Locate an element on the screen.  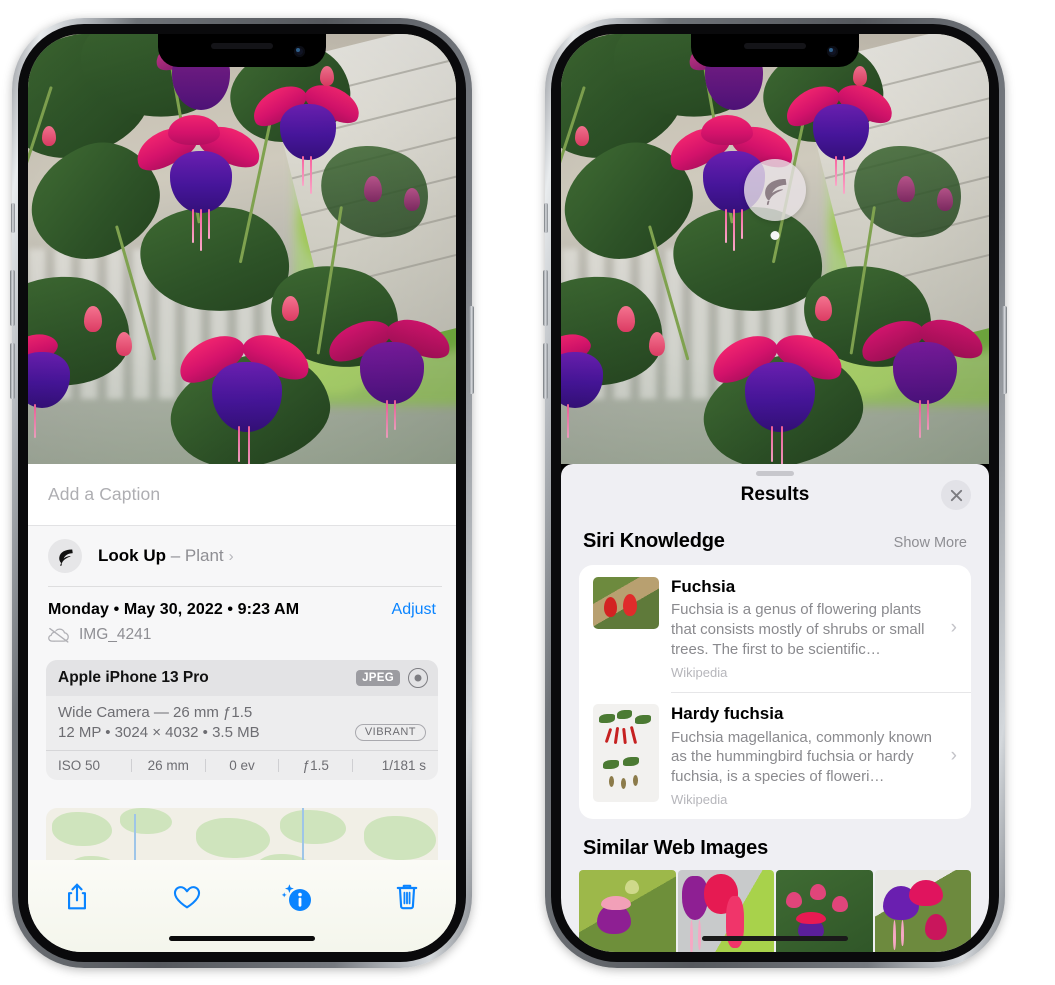
exif-header: Apple iPhone 13 Pro JPEG is located at coordinates (242, 677).